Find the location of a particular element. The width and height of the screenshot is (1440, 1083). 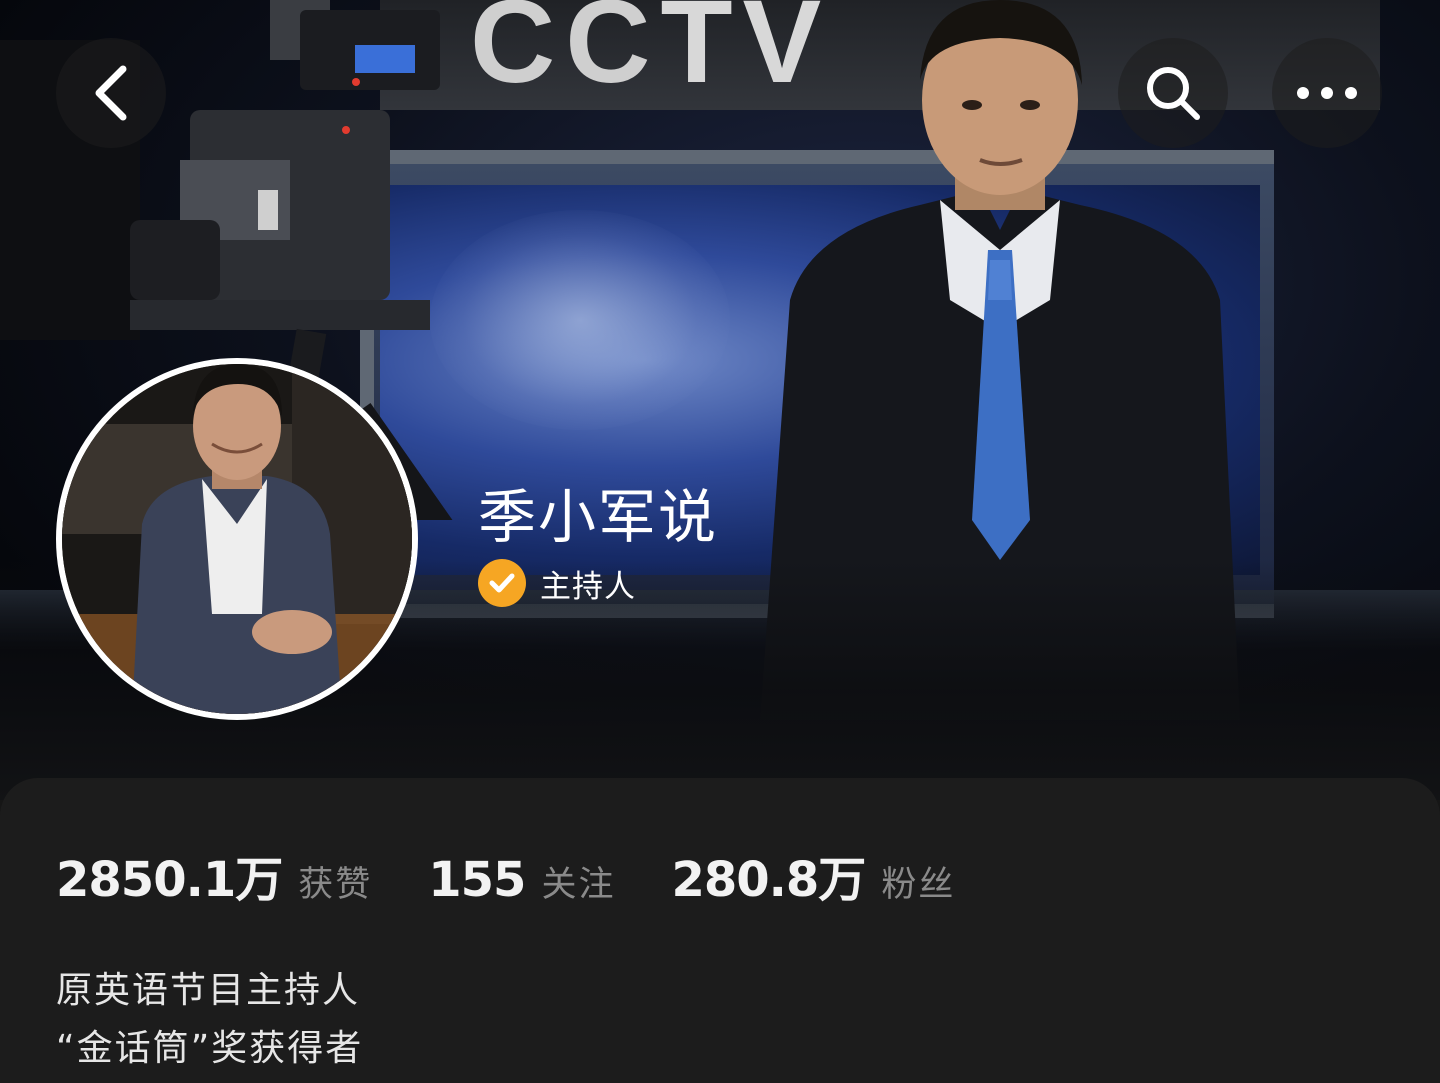

stats-row: 2850.1万 获赞 155 关注 280.8万 粉丝 is located at coordinates (533, 875).